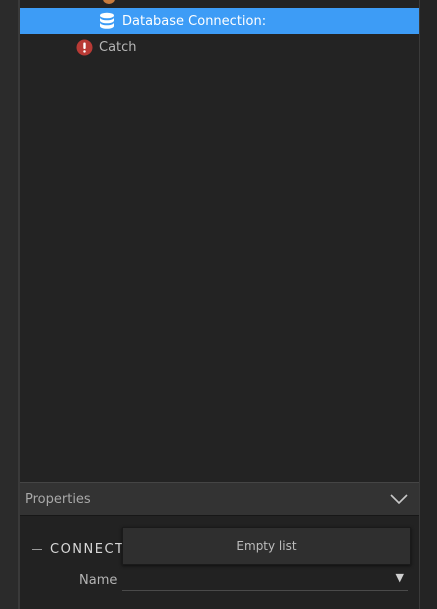  I want to click on partially-visible-node-icon, so click(109, 2).